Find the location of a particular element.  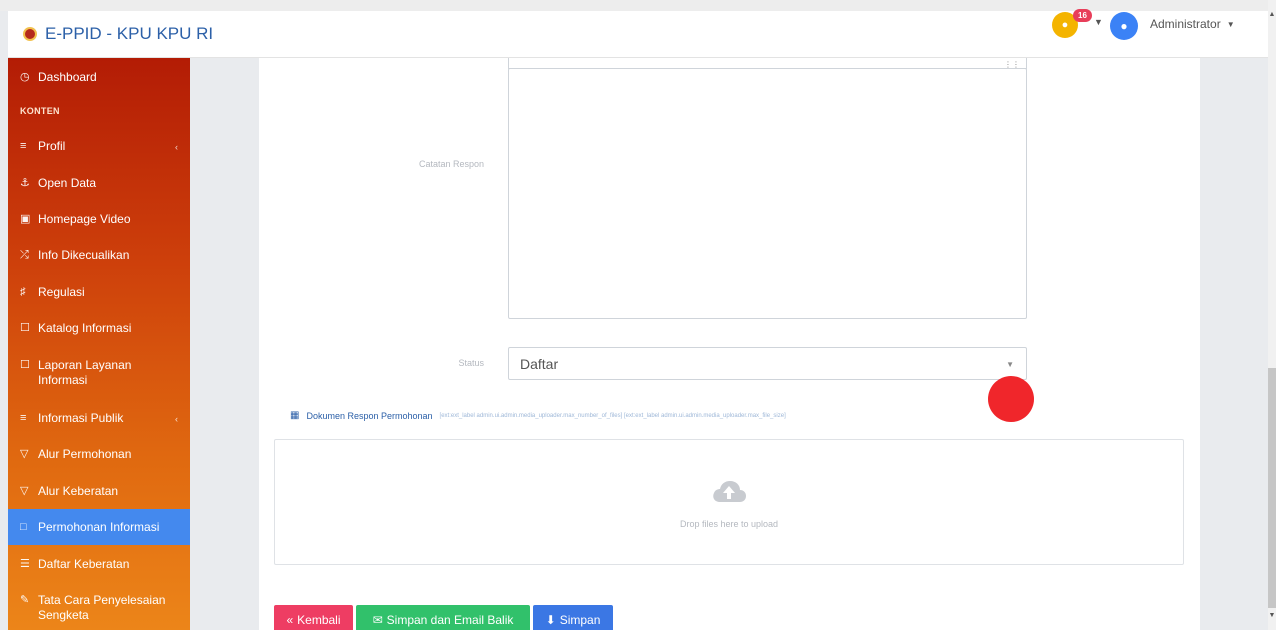

stack-icon: ☰ is located at coordinates (25, 564).